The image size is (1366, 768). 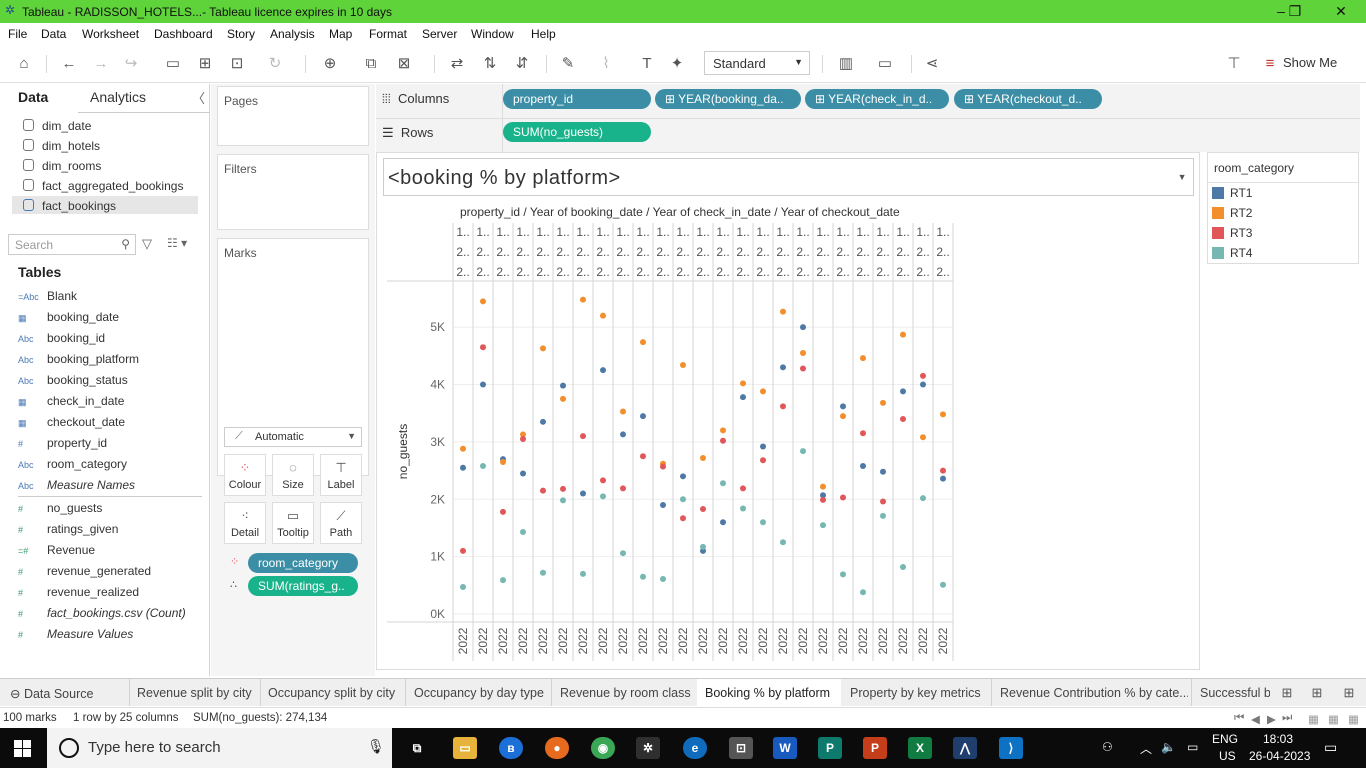 I want to click on close-button: ✕, so click(x=1341, y=11).